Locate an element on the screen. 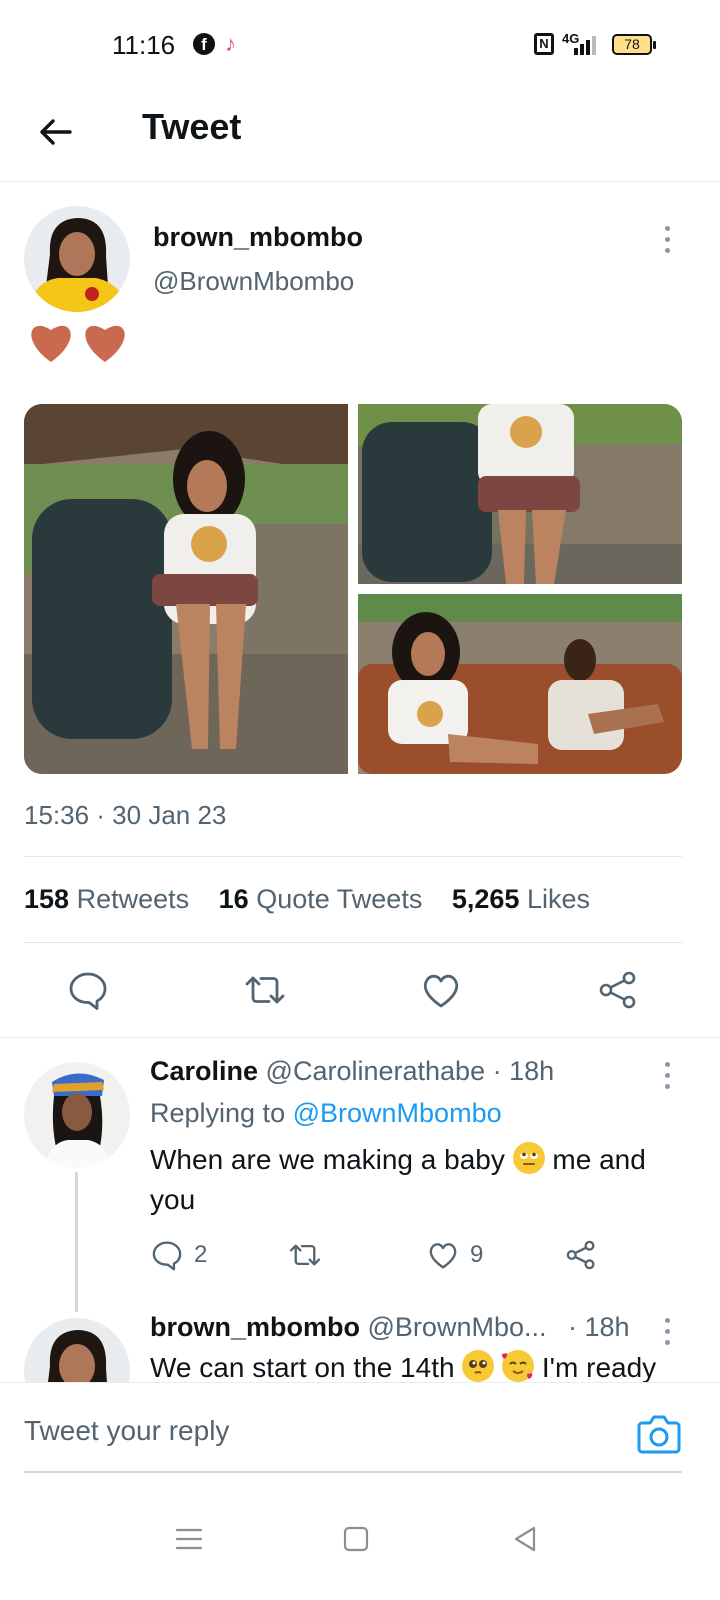 The width and height of the screenshot is (720, 1600). retweets-count: 158 is located at coordinates (47, 899).